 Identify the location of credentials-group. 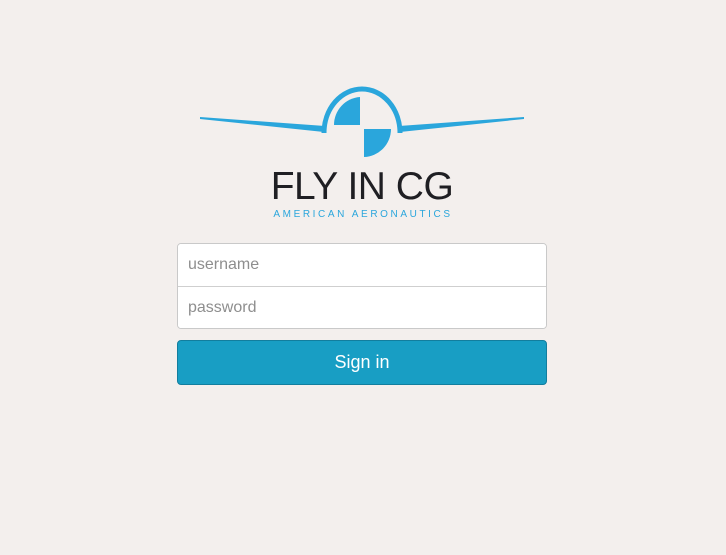
(362, 286).